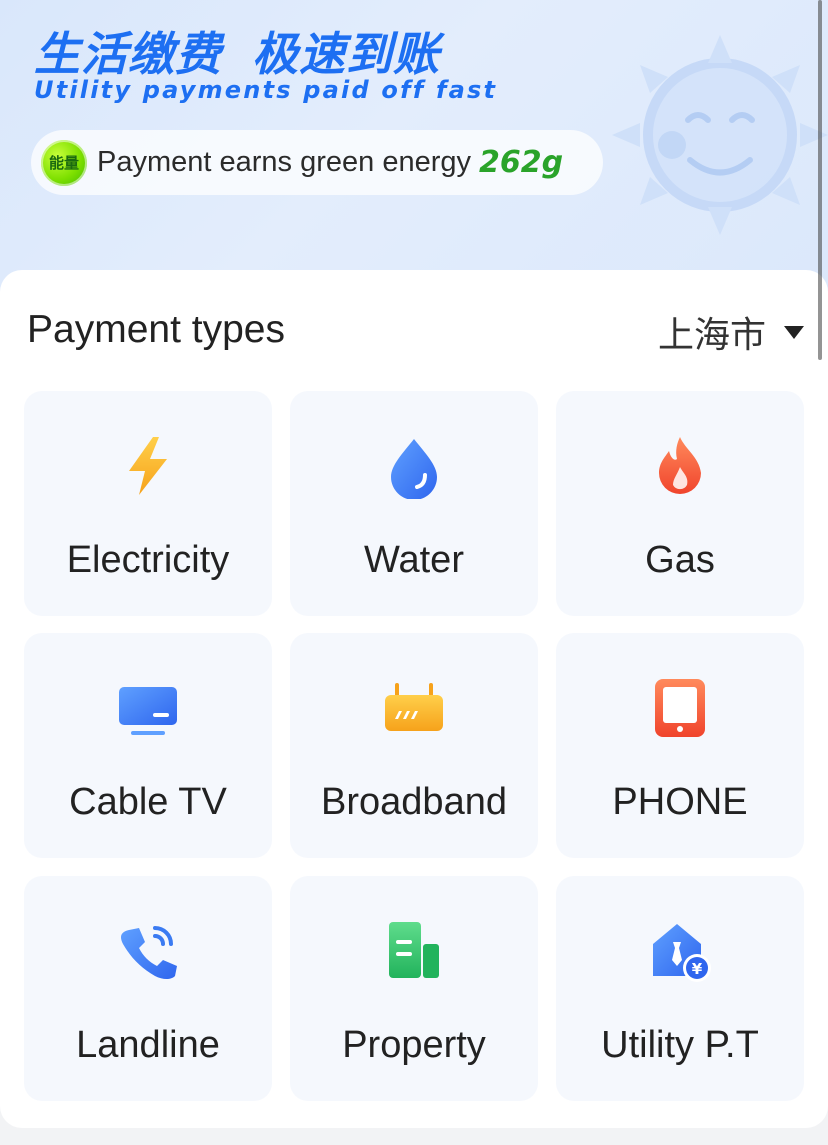 This screenshot has height=1145, width=828. I want to click on tile-phone: PHONE, so click(680, 745).